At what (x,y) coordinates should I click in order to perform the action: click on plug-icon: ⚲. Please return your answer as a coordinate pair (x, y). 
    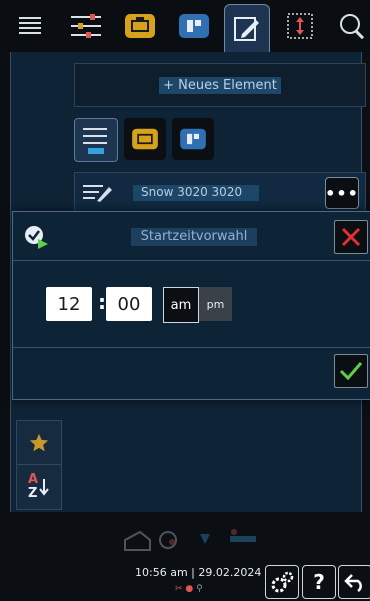
    Looking at the image, I should click on (199, 589).